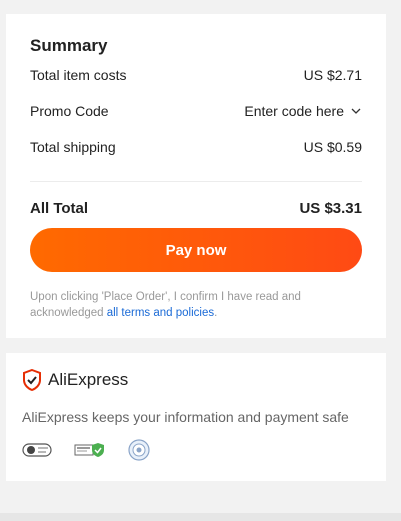 The height and width of the screenshot is (521, 401). Describe the element at coordinates (196, 210) in the screenshot. I see `total-row: All Total US $3.31` at that location.